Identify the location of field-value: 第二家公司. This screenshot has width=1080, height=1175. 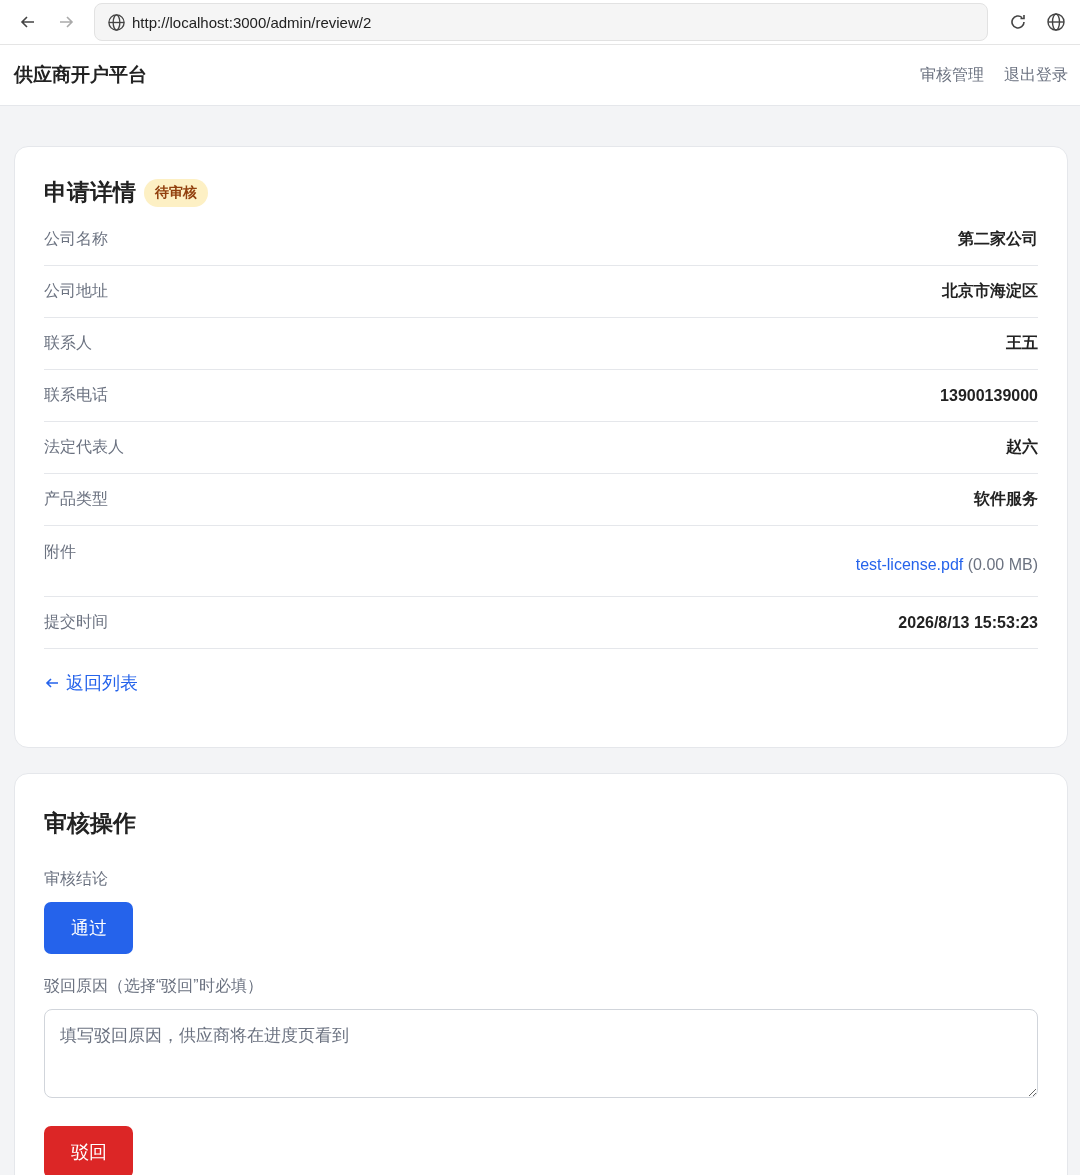
(998, 239).